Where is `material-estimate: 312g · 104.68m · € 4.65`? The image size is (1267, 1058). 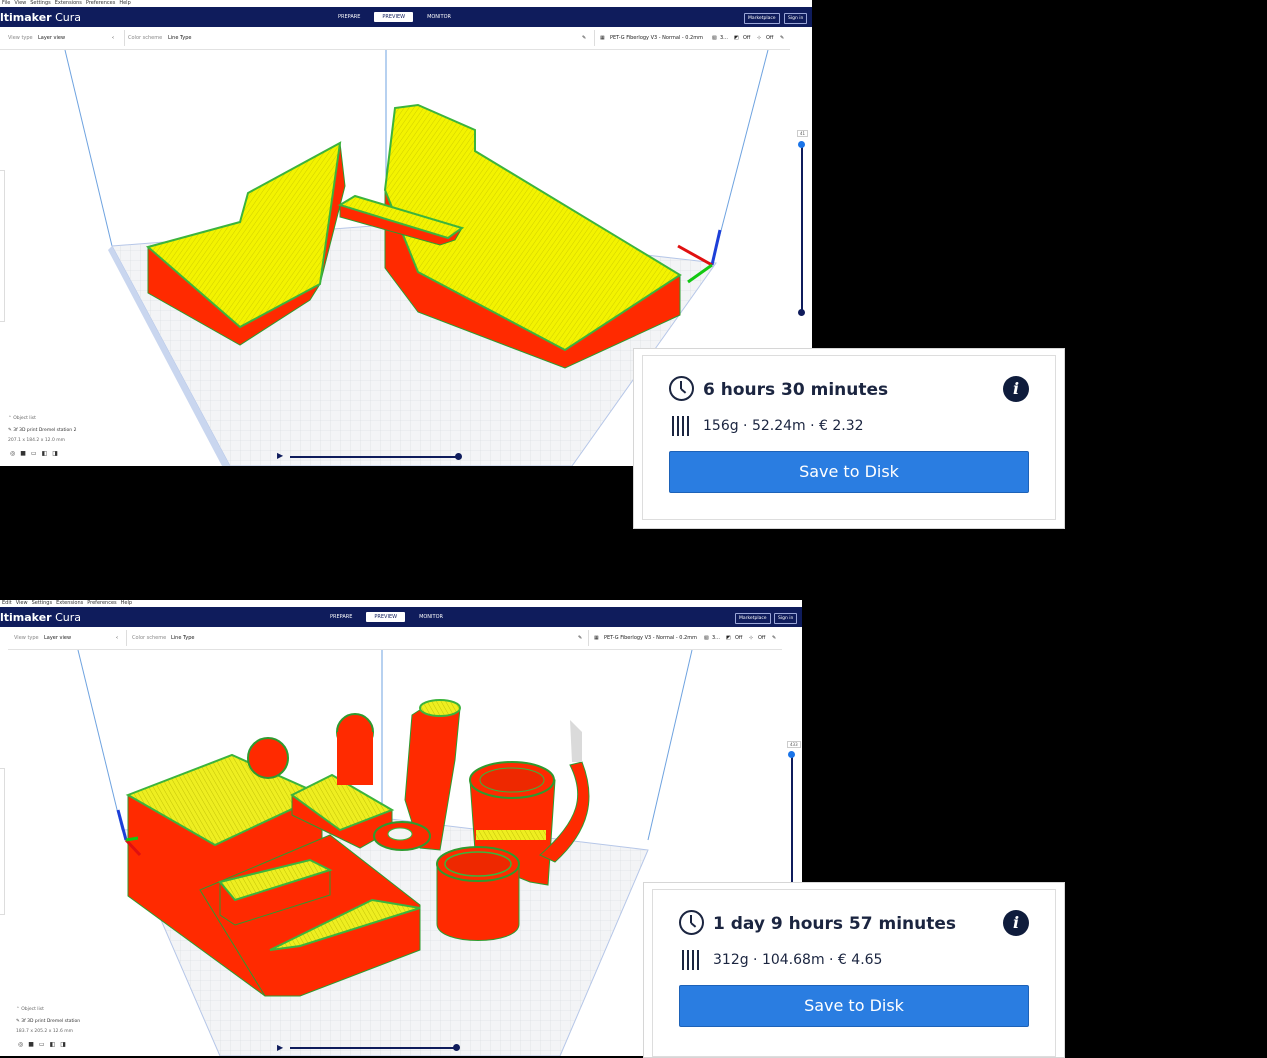 material-estimate: 312g · 104.68m · € 4.65 is located at coordinates (798, 960).